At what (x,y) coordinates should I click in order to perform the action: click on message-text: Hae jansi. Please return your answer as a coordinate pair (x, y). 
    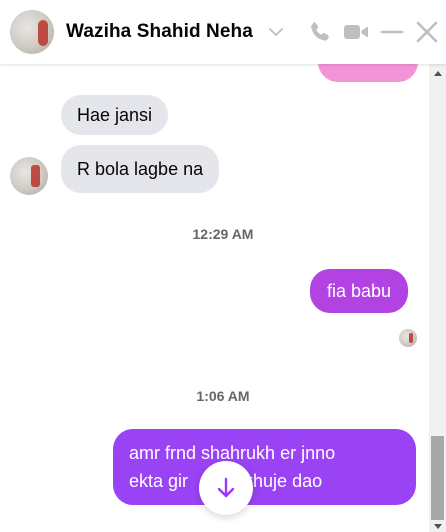
    Looking at the image, I should click on (115, 115).